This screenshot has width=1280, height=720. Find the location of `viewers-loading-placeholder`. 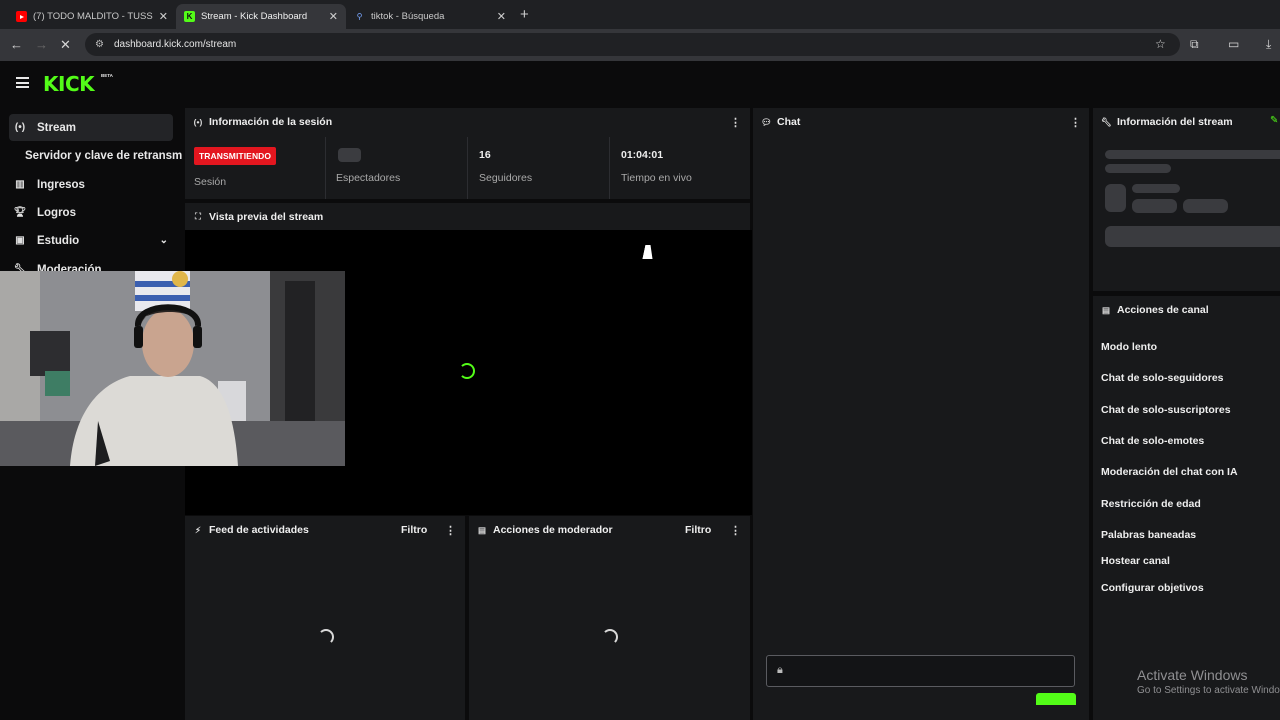

viewers-loading-placeholder is located at coordinates (349, 155).